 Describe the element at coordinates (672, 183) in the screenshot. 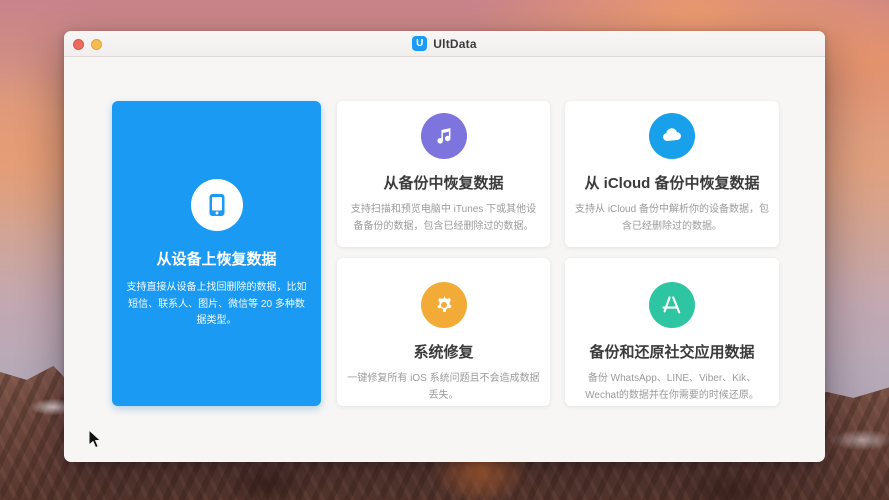

I see `card-title: 从 iCloud 备份中恢复数据` at that location.